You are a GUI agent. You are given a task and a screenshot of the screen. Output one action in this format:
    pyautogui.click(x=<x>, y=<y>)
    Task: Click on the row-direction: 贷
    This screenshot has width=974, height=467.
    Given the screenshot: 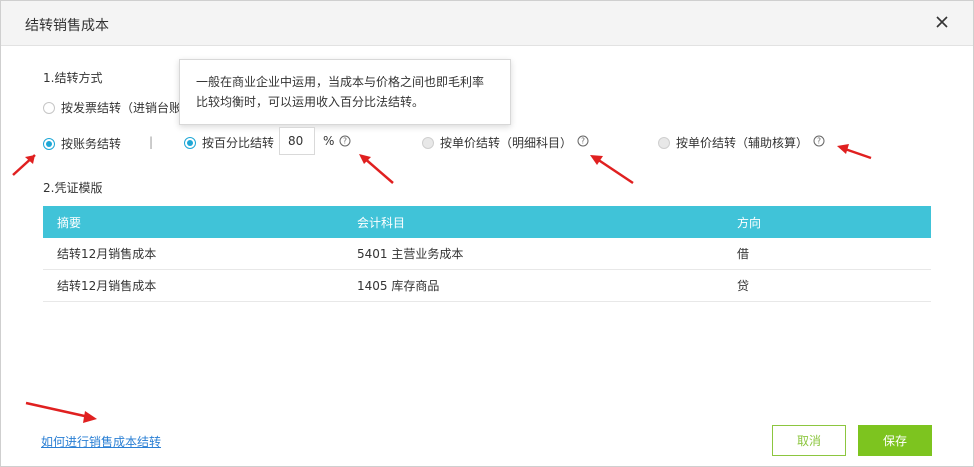 What is the action you would take?
    pyautogui.click(x=827, y=285)
    